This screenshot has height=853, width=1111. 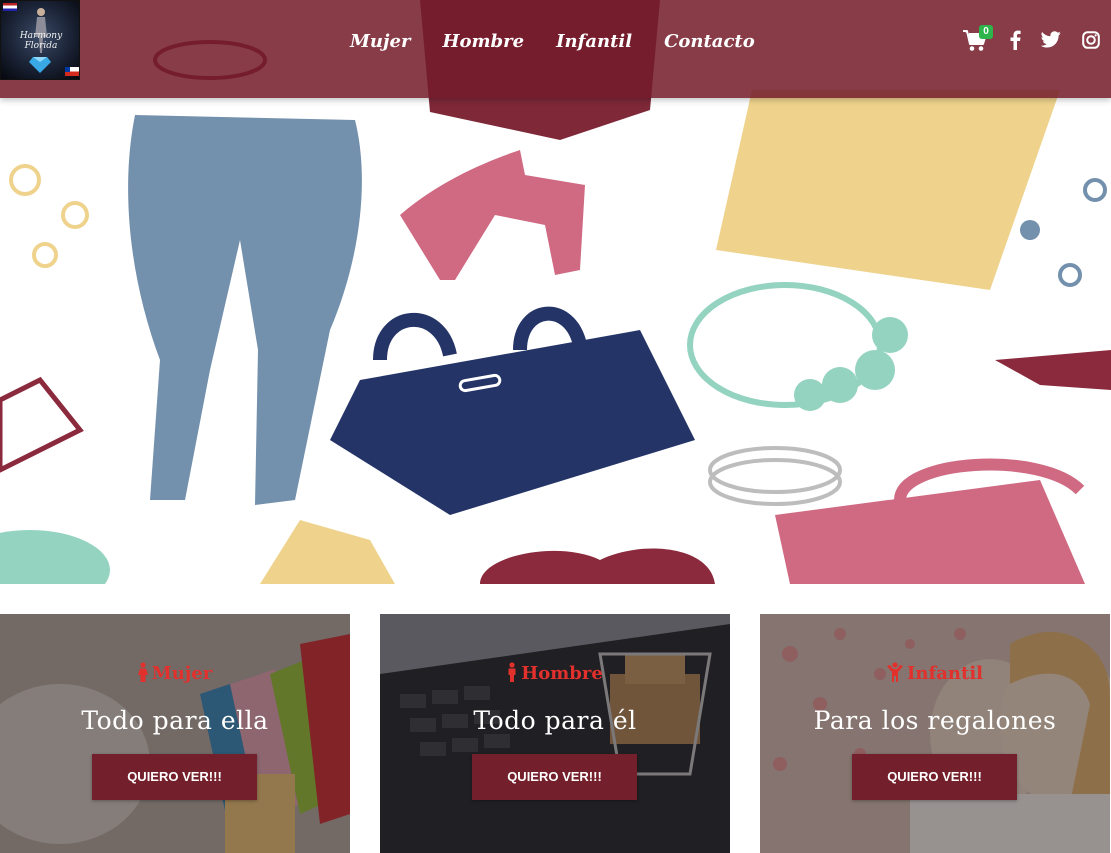 What do you see at coordinates (182, 673) in the screenshot?
I see `card-tag-label: Mujer` at bounding box center [182, 673].